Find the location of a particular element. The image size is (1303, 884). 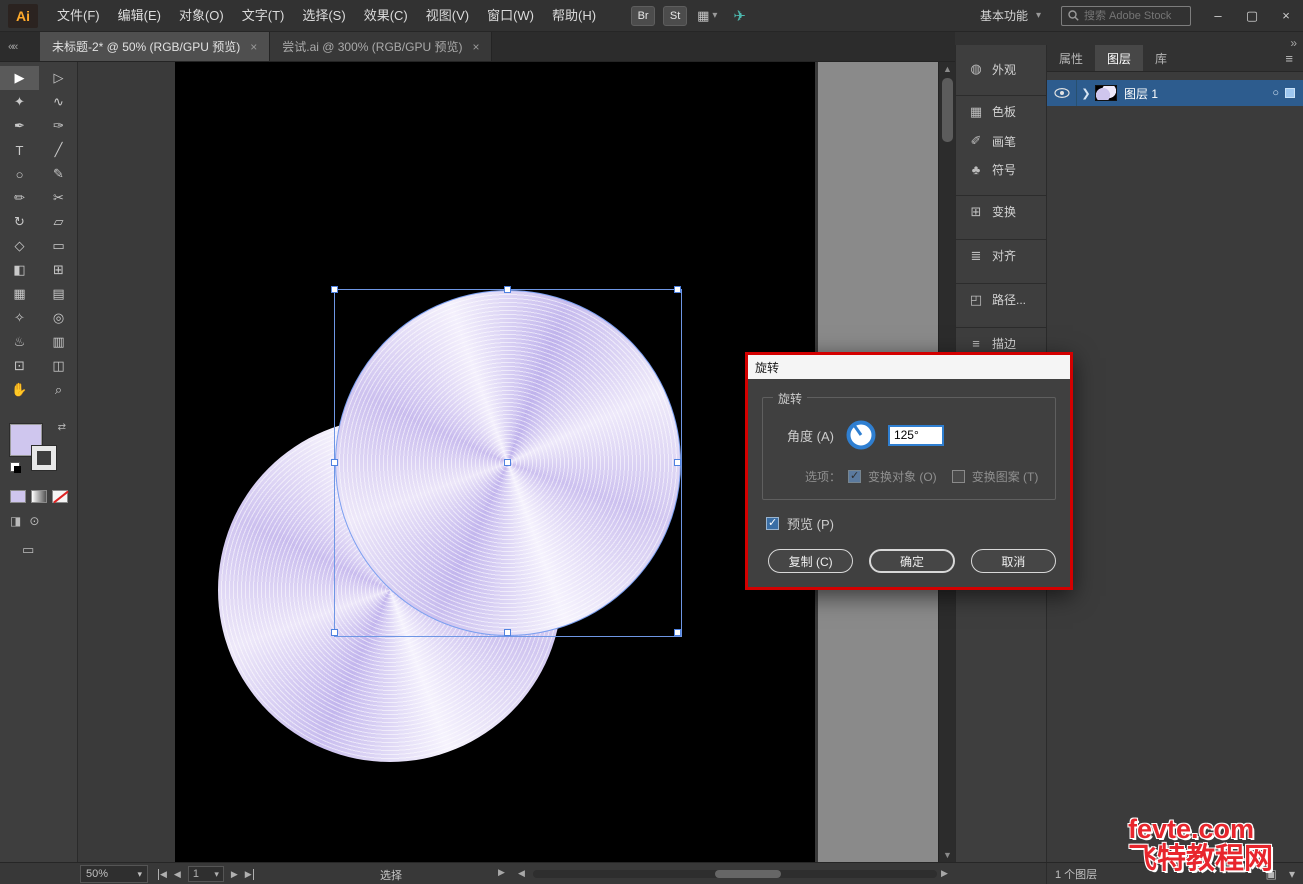

menu-item: 文字(T) is located at coordinates (263, 16).